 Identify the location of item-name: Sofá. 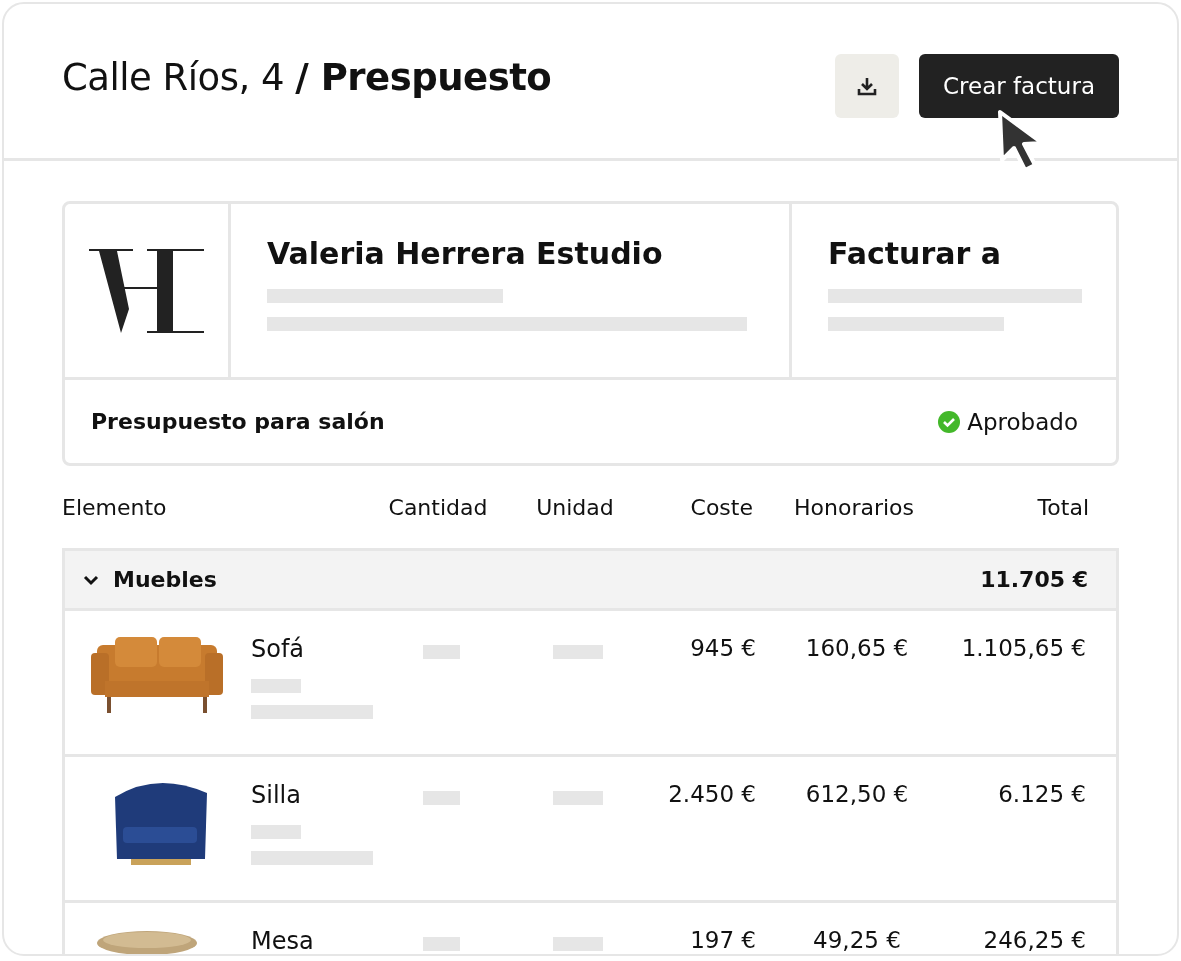
(278, 649).